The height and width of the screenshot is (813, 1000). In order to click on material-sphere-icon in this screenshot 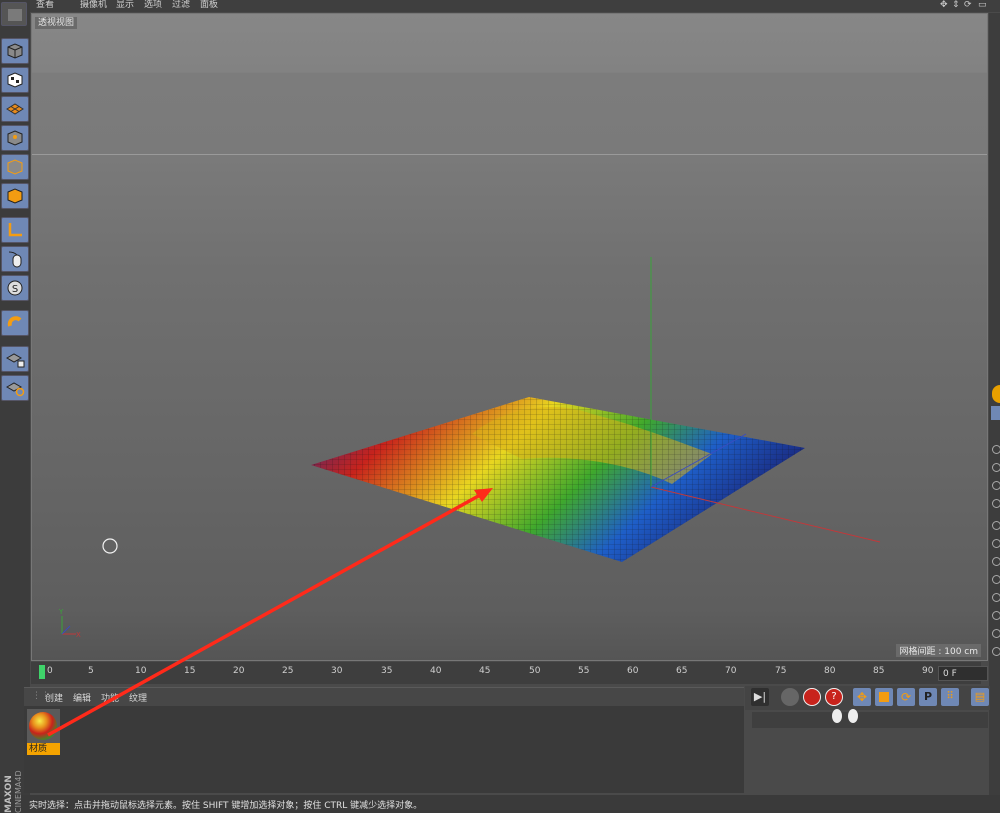, I will do `click(43, 726)`.